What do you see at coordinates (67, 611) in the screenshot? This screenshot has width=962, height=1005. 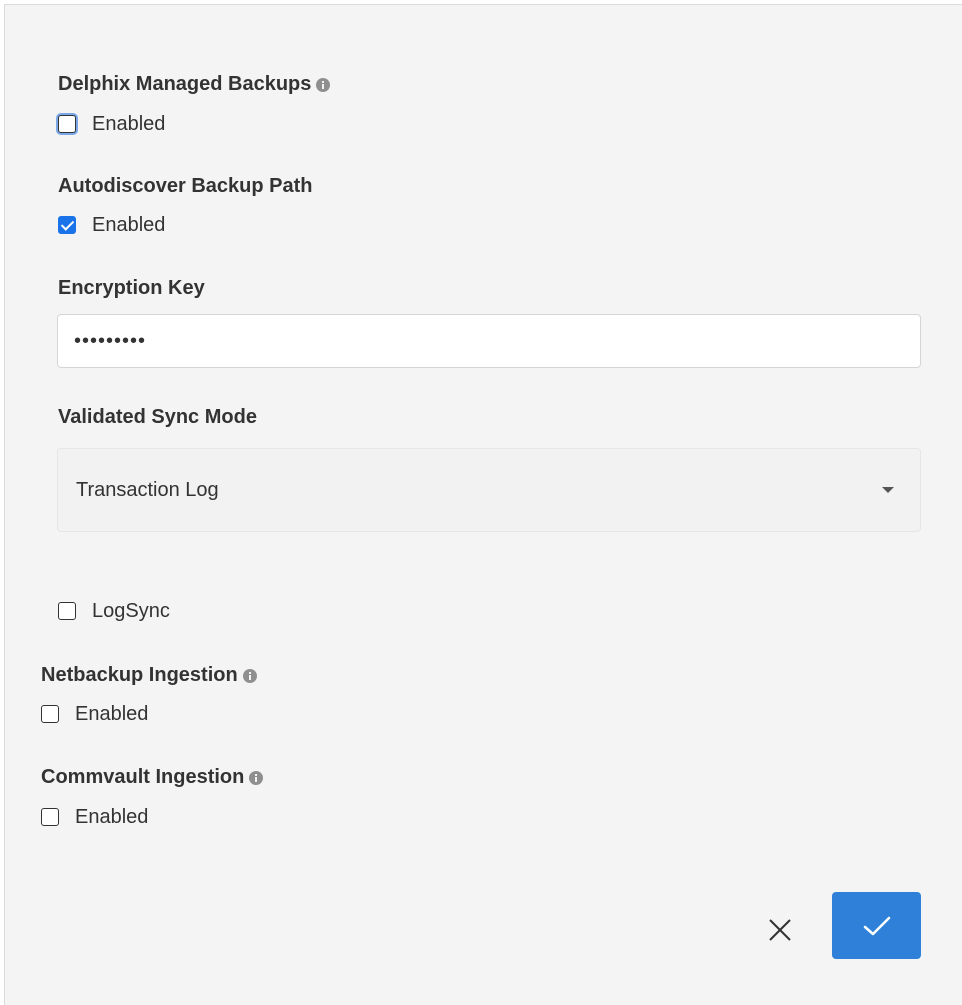 I see `logsync-checkbox` at bounding box center [67, 611].